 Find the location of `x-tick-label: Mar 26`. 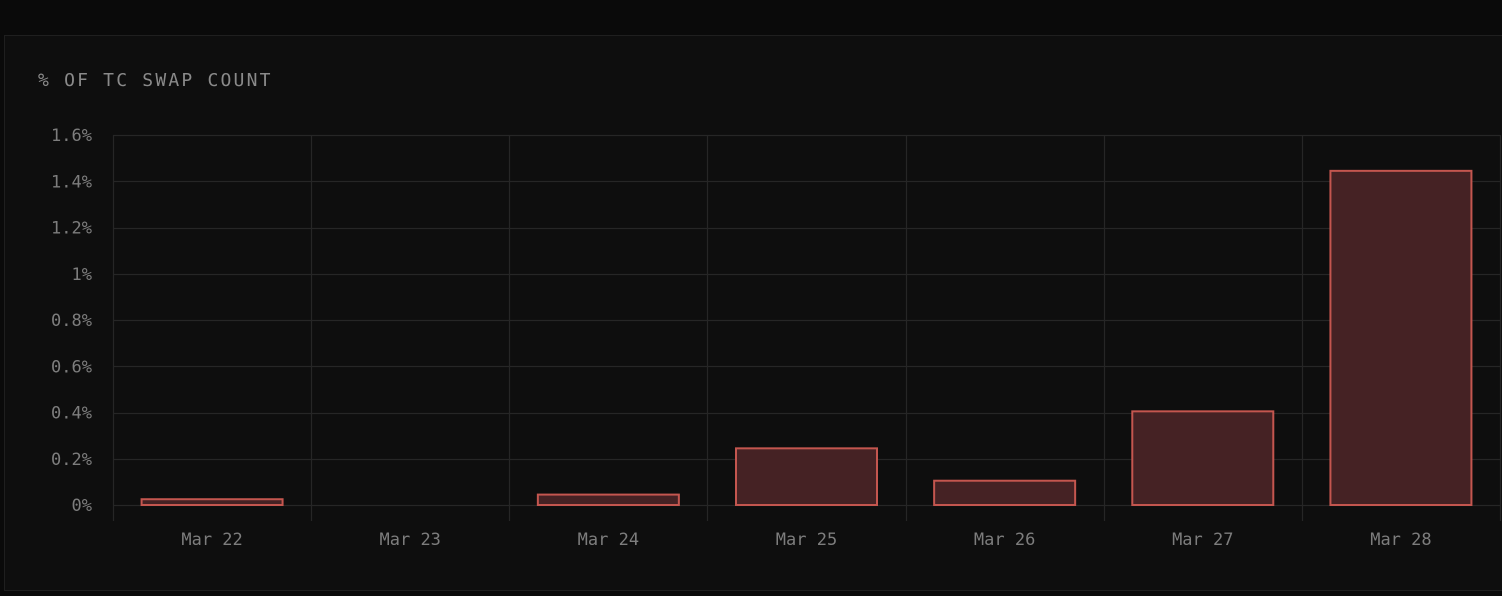

x-tick-label: Mar 26 is located at coordinates (1004, 540).